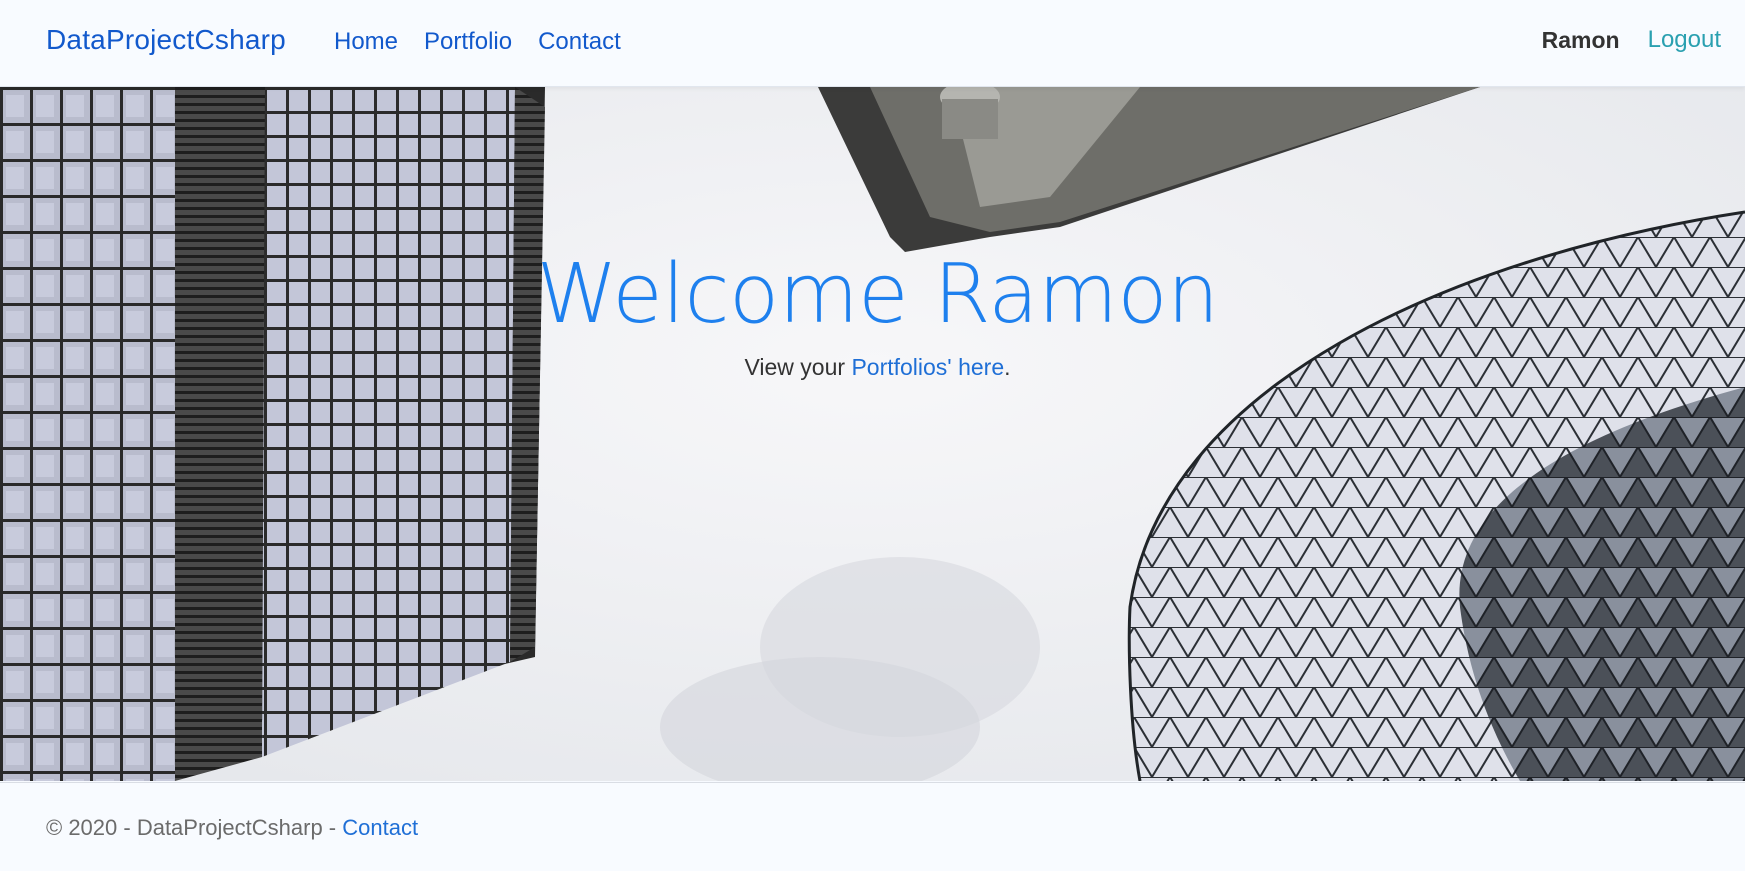 This screenshot has height=871, width=1745. Describe the element at coordinates (579, 42) in the screenshot. I see `nav-contact-link: Contact` at that location.